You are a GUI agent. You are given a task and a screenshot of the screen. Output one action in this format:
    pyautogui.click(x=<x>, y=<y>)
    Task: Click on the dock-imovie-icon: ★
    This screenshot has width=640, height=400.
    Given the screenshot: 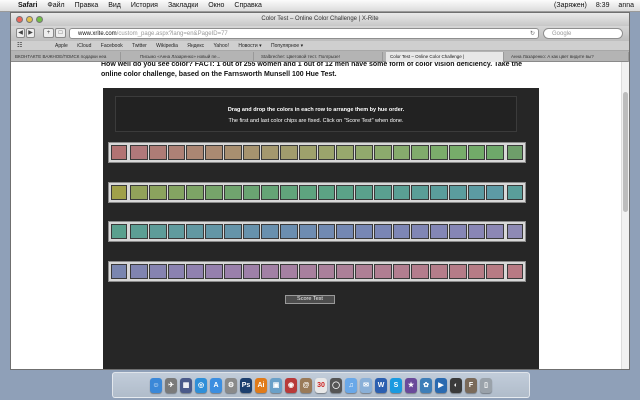 What is the action you would take?
    pyautogui.click(x=411, y=385)
    